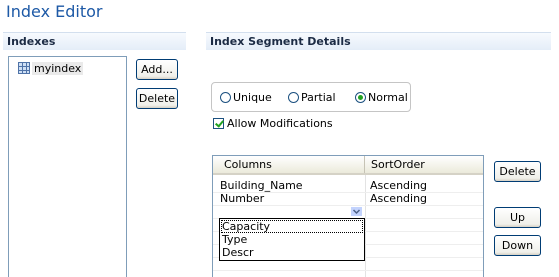  What do you see at coordinates (517, 171) in the screenshot?
I see `delete-column-button: Delete` at bounding box center [517, 171].